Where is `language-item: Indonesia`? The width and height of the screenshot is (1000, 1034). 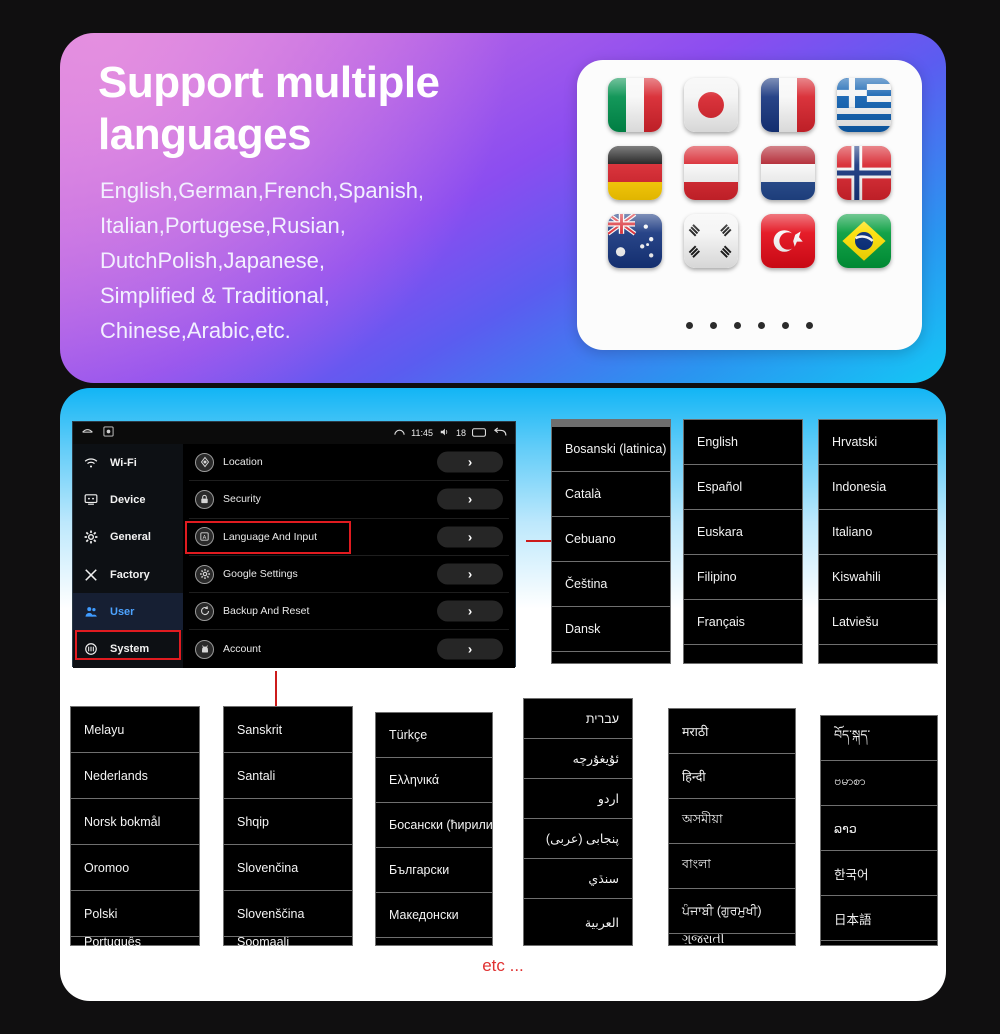
language-item: Indonesia is located at coordinates (878, 487).